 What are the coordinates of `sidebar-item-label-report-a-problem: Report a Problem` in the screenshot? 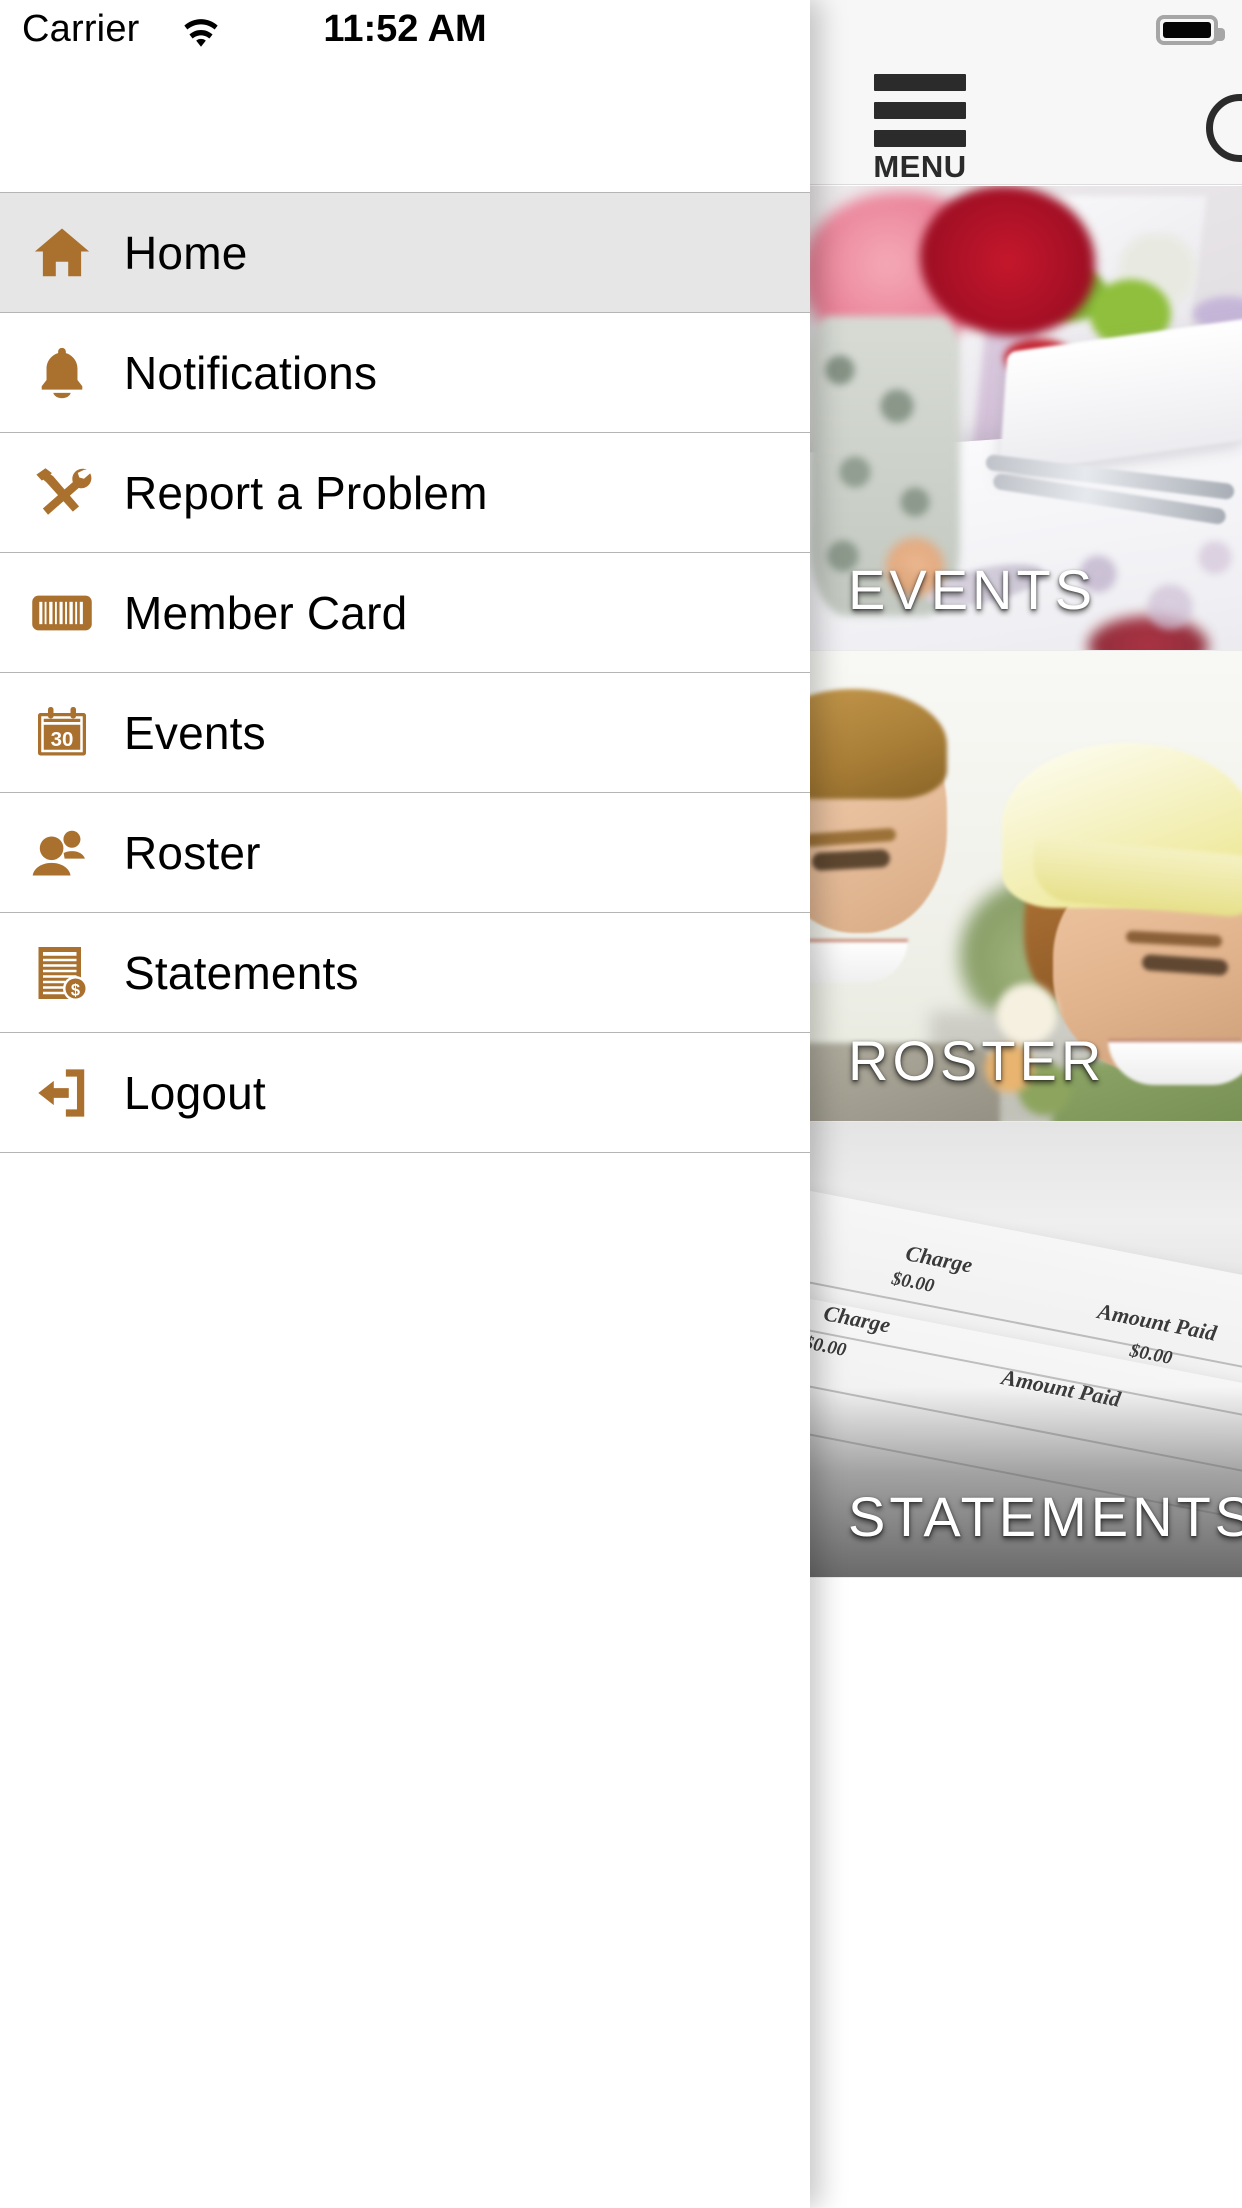 It's located at (306, 492).